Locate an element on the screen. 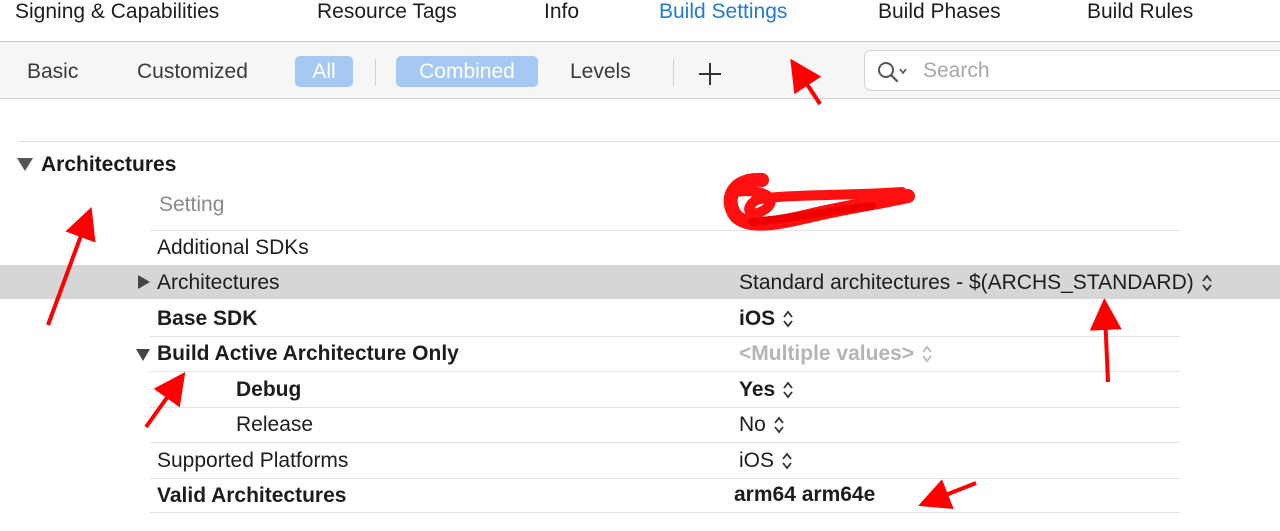 This screenshot has width=1280, height=531. value-base-sdk: iOS is located at coordinates (767, 319).